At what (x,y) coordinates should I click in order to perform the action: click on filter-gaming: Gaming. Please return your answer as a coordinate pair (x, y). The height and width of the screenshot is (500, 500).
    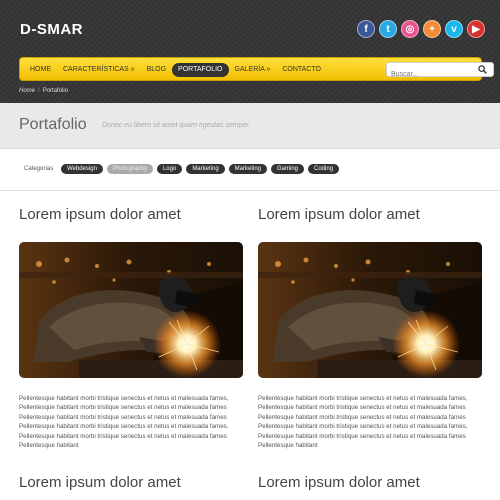
    Looking at the image, I should click on (288, 169).